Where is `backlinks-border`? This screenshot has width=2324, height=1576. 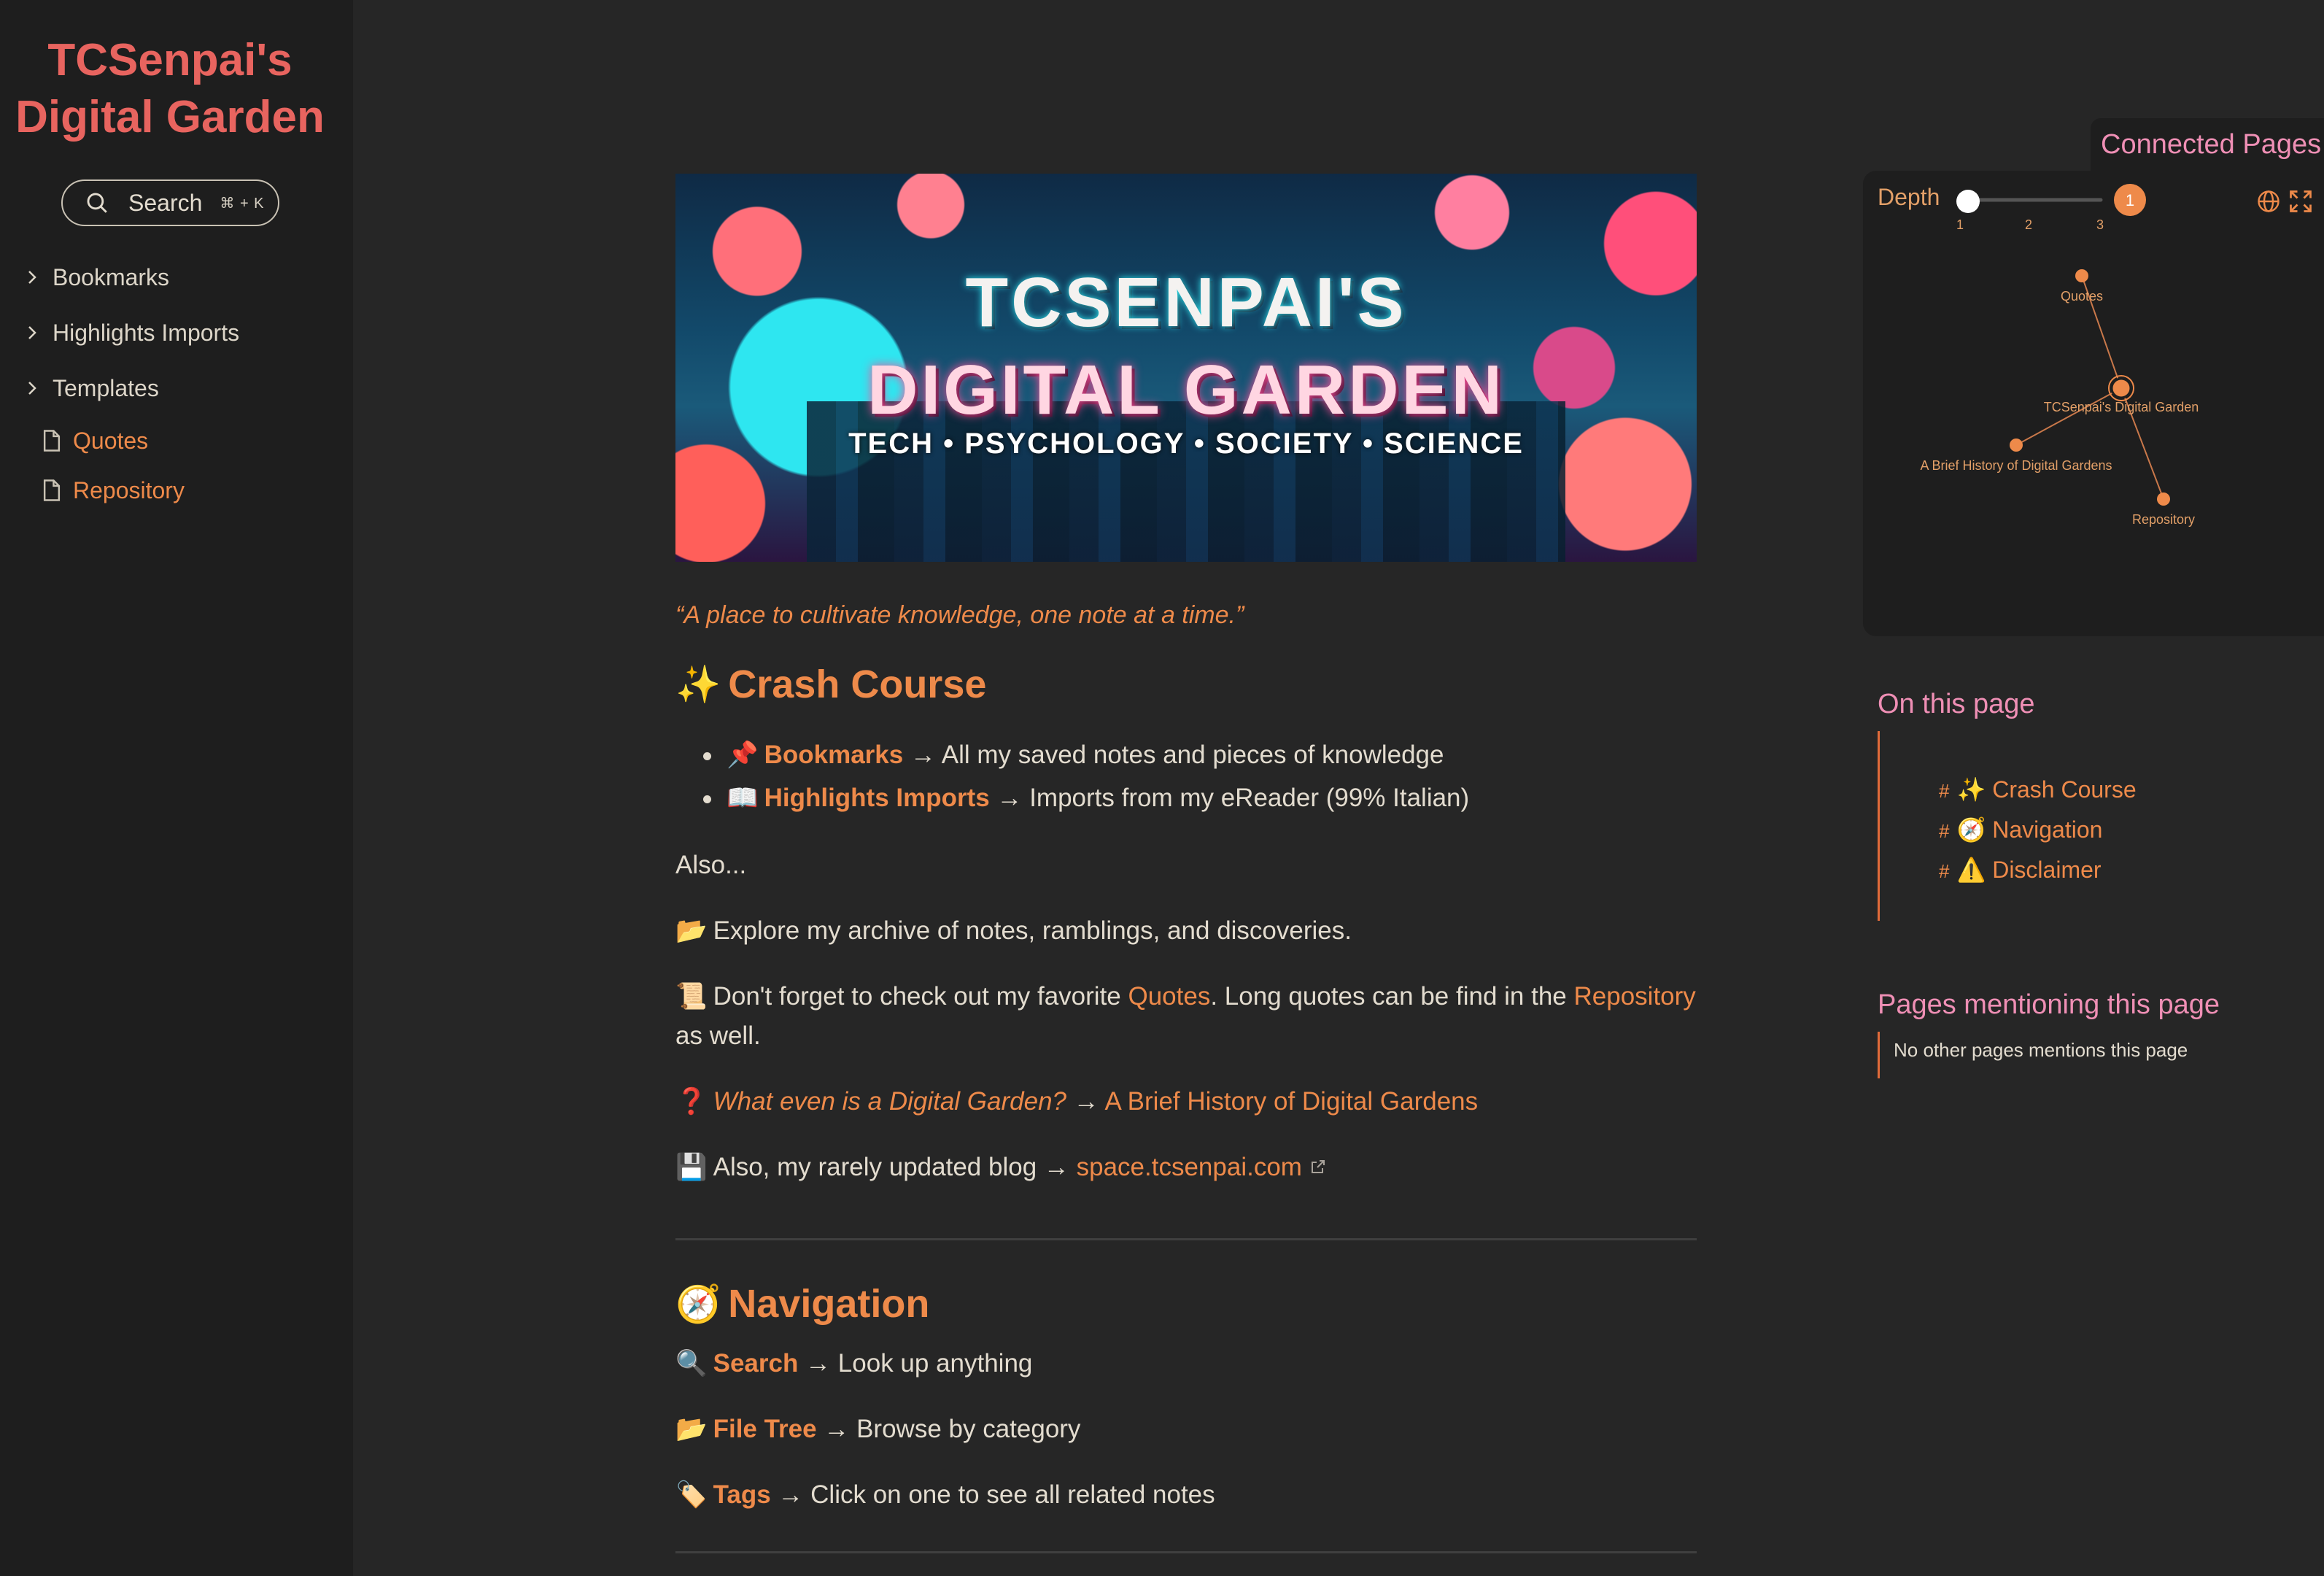
backlinks-border is located at coordinates (1879, 1055).